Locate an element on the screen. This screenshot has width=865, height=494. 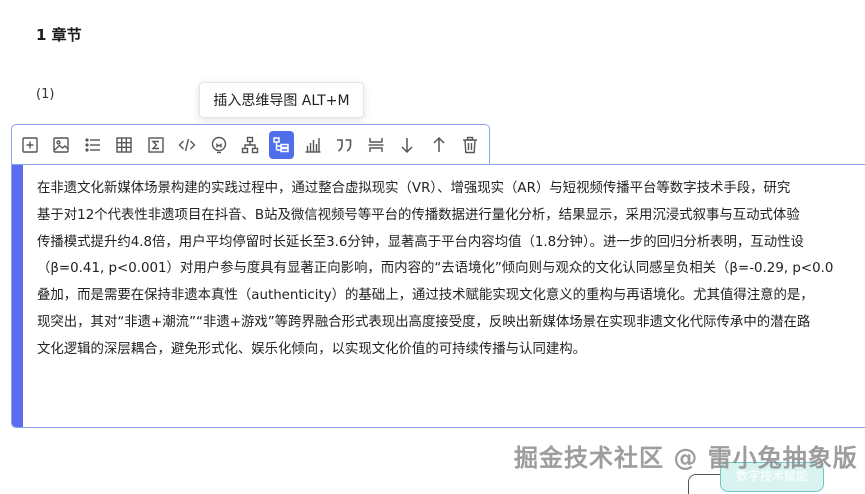
move-block-down-button is located at coordinates (407, 145).